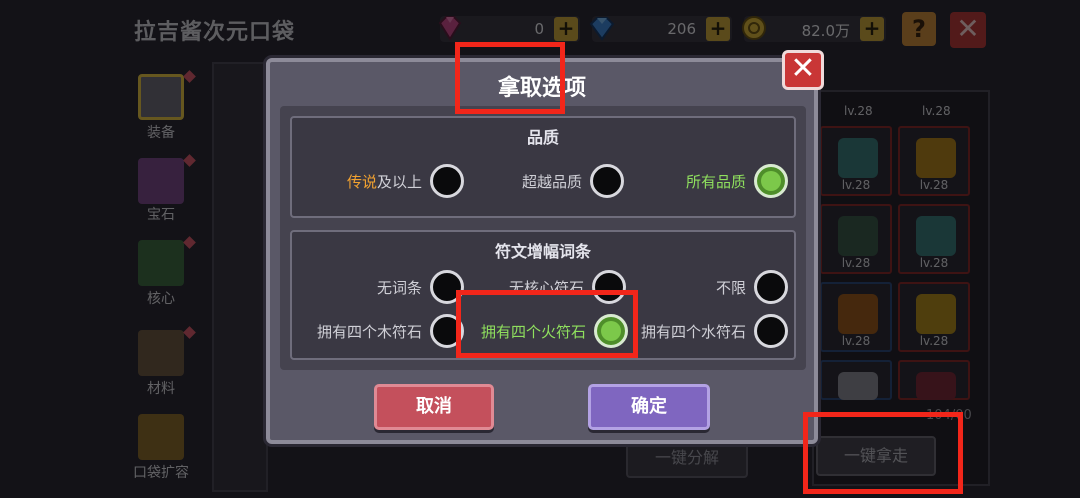  What do you see at coordinates (215, 32) in the screenshot?
I see `page-title: 拉吉酱次元口袋` at bounding box center [215, 32].